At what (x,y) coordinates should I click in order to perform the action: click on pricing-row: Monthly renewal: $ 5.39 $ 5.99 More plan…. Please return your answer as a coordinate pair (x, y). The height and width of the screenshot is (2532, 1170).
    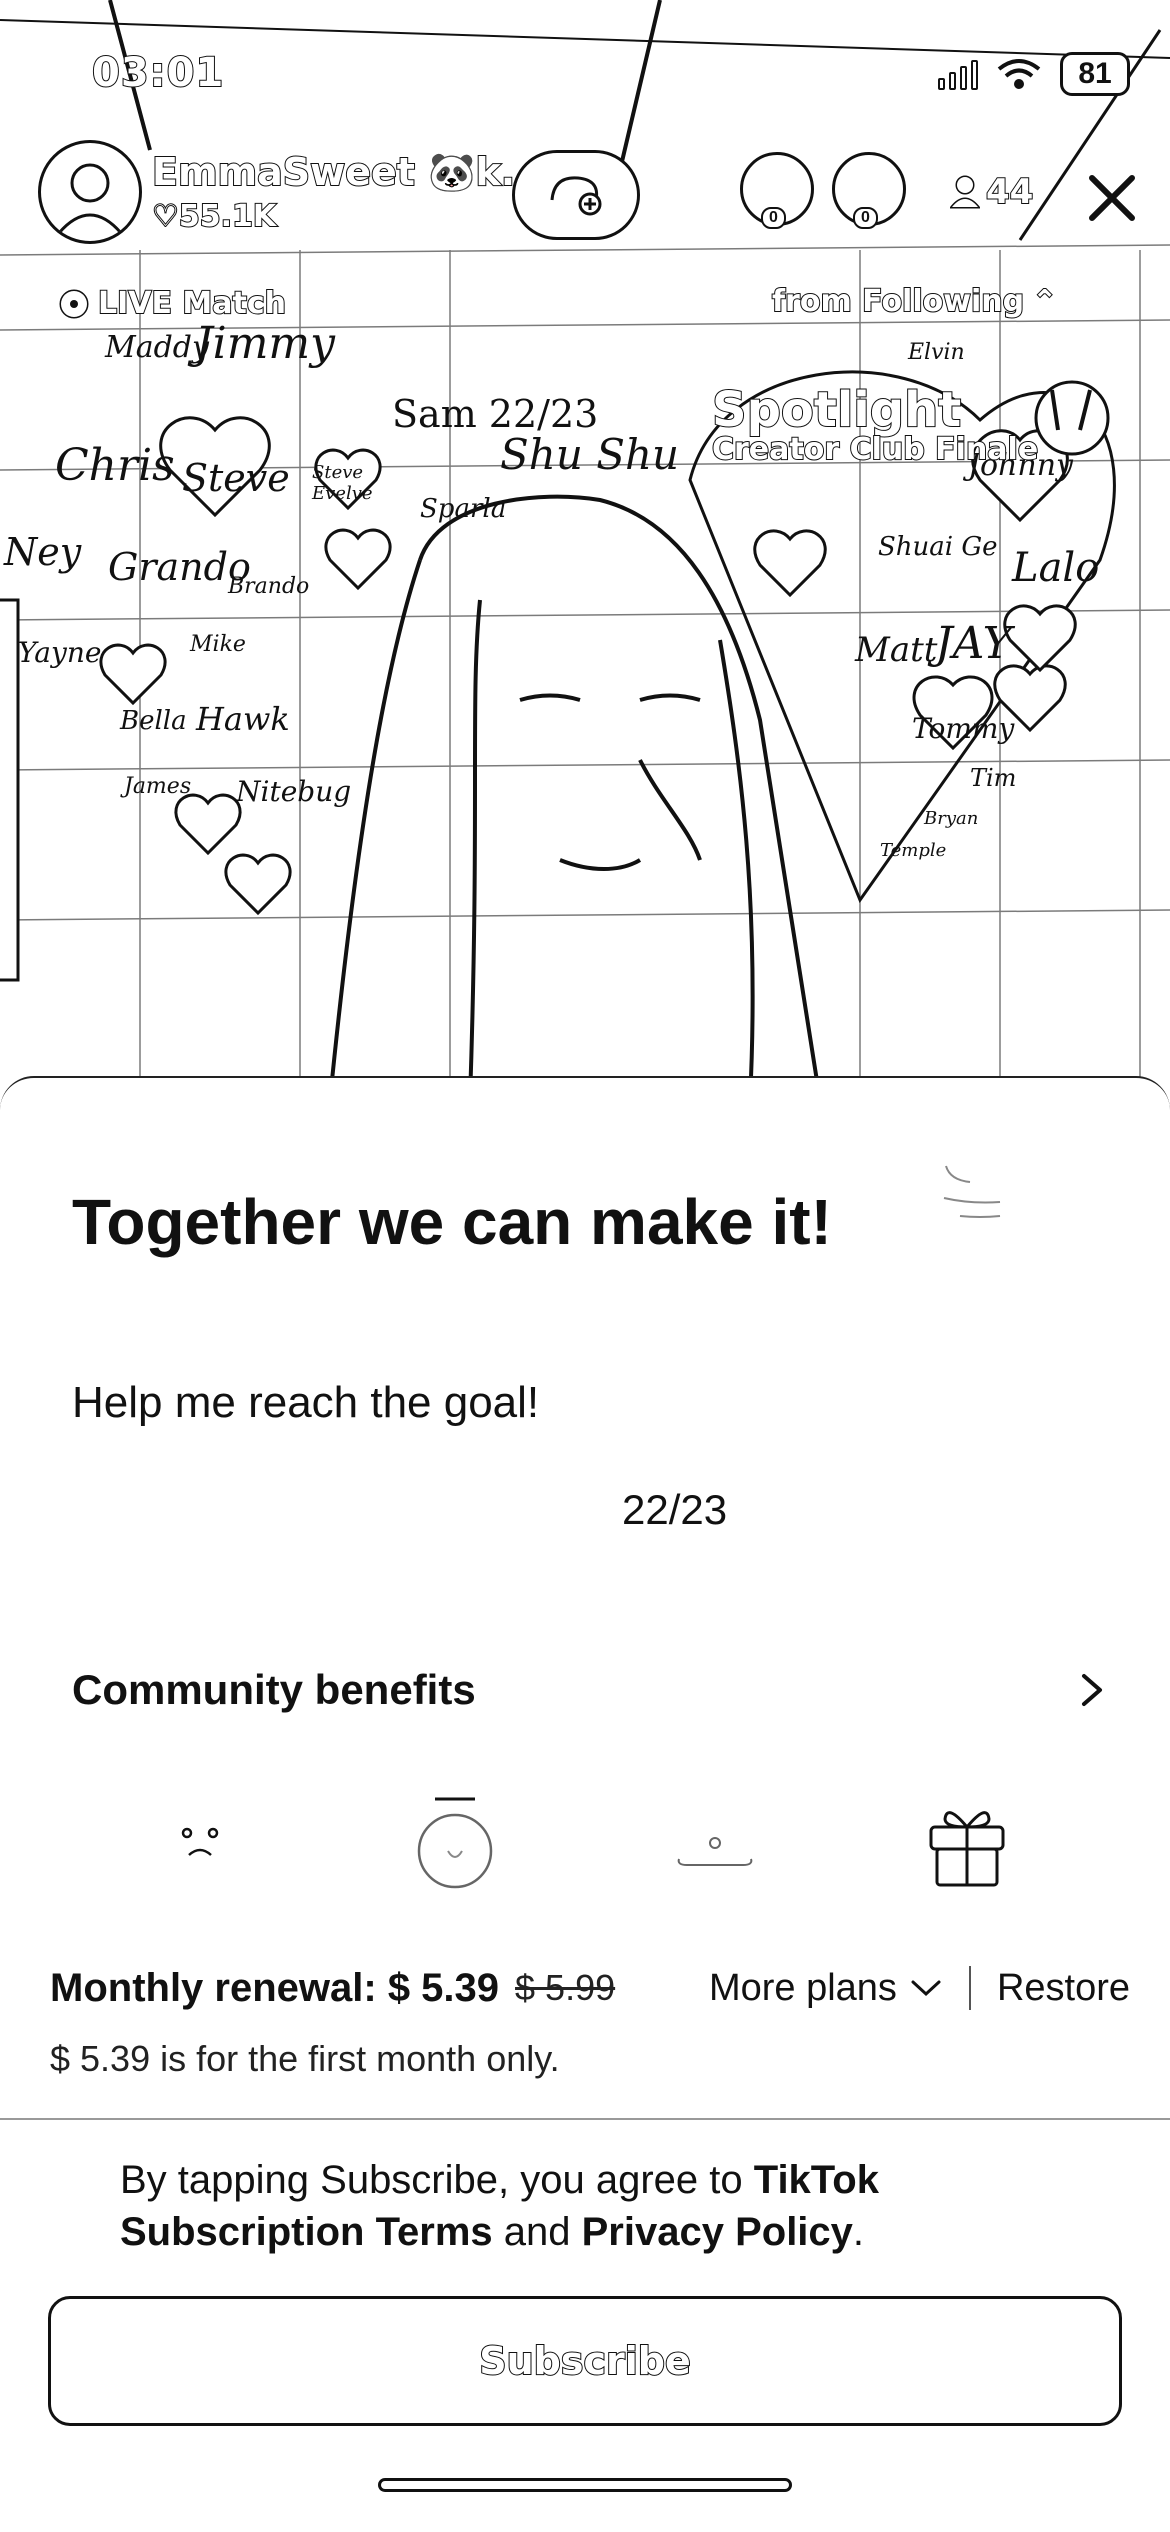
    Looking at the image, I should click on (590, 1988).